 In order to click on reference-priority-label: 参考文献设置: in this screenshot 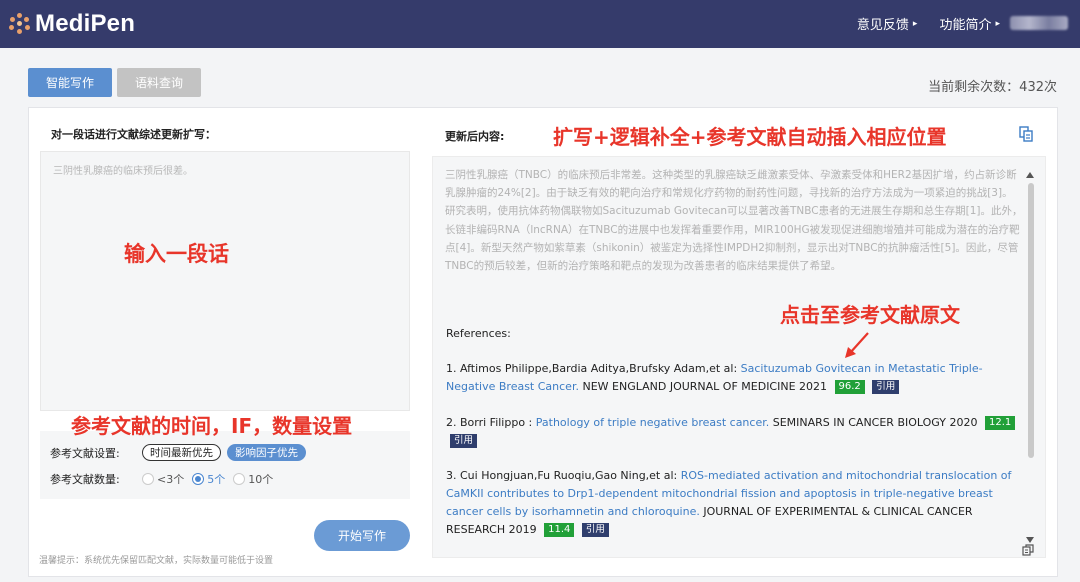, I will do `click(85, 453)`.